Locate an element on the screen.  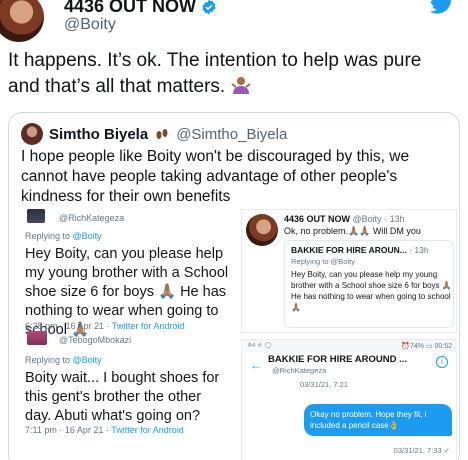
twitter-bird-icon is located at coordinates (442, 7).